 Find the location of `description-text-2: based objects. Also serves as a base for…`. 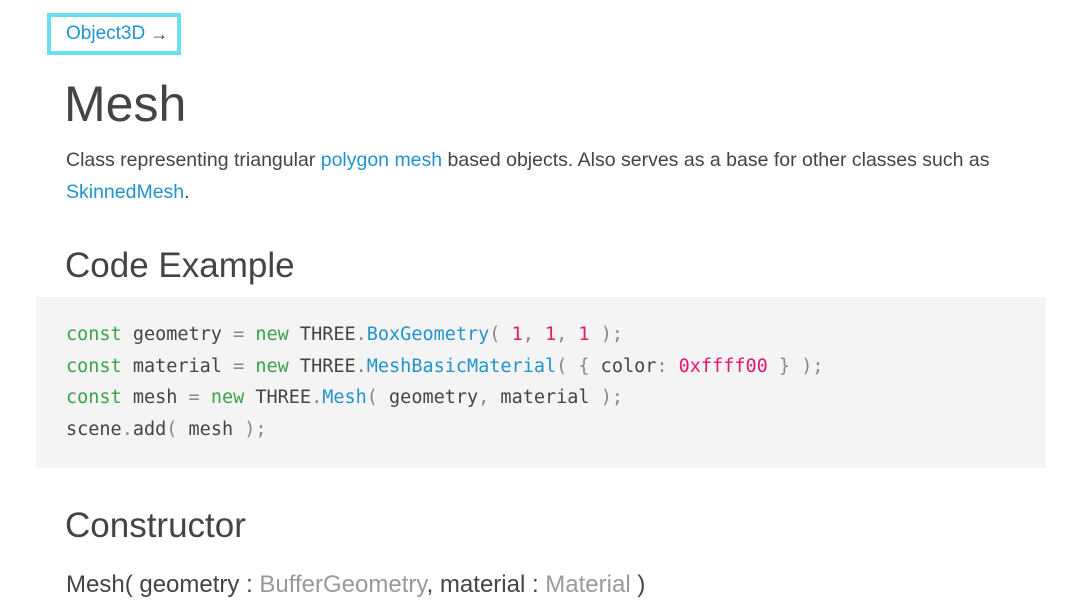

description-text-2: based objects. Also serves as a base for… is located at coordinates (716, 160).